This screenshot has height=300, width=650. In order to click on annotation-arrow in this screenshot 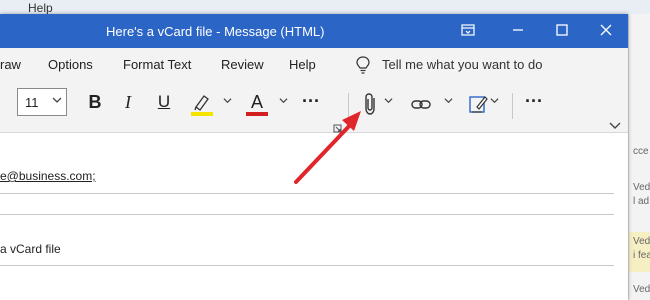, I will do `click(327, 147)`.